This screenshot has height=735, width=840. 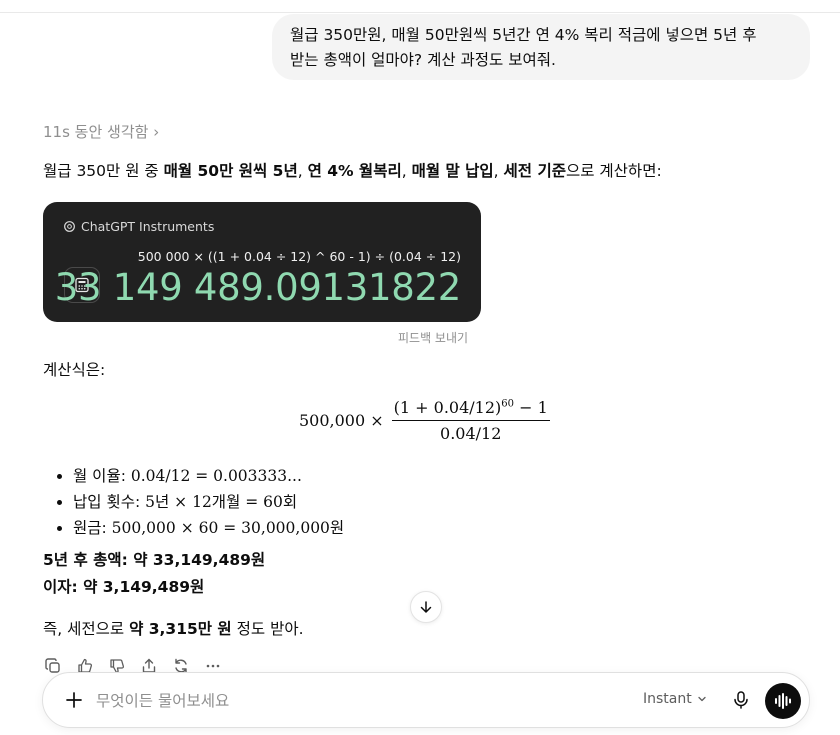 I want to click on scroll-to-bottom-button, so click(x=426, y=607).